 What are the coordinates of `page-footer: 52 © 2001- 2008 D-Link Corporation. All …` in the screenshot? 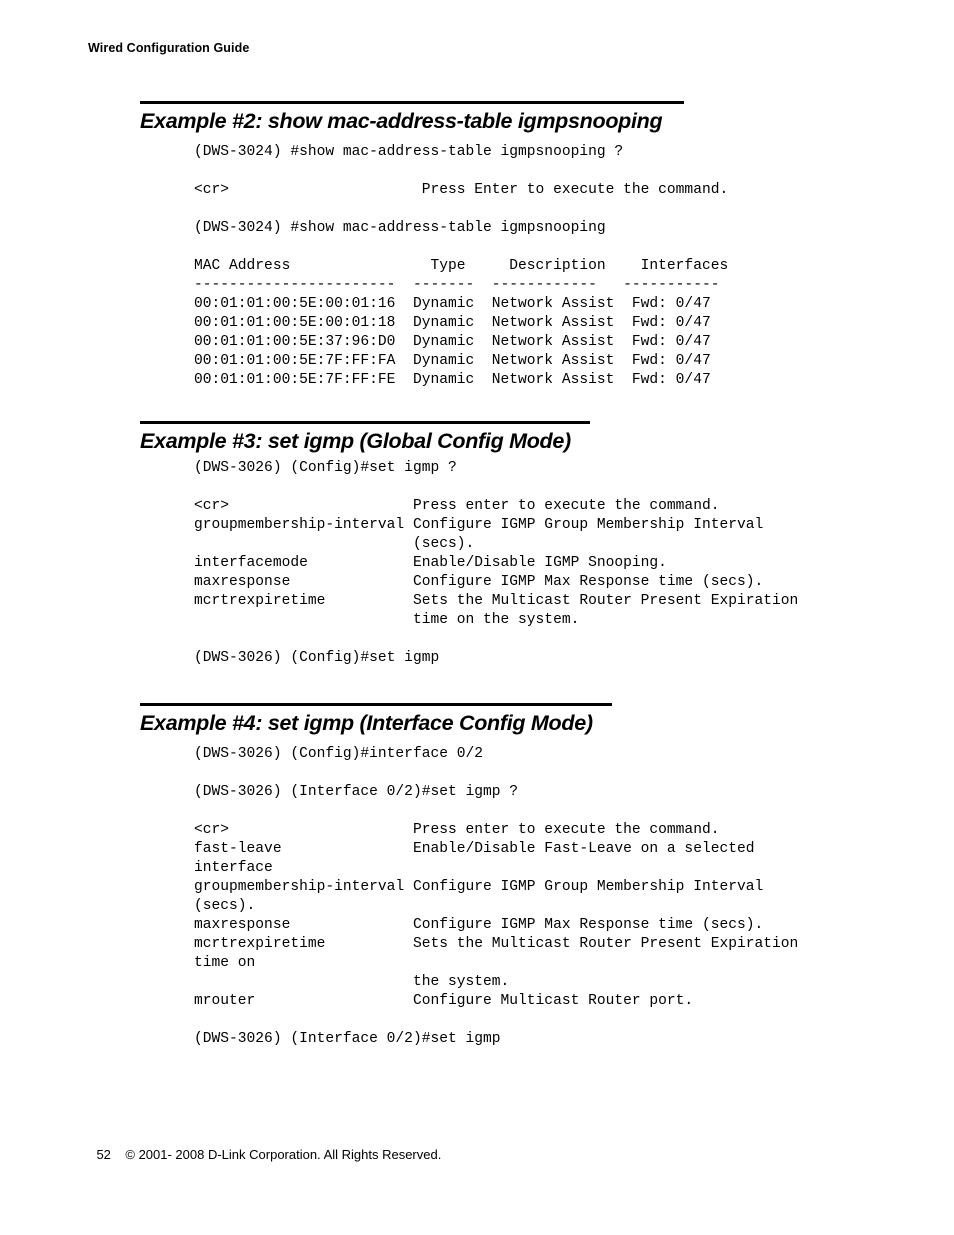 It's located at (261, 1154).